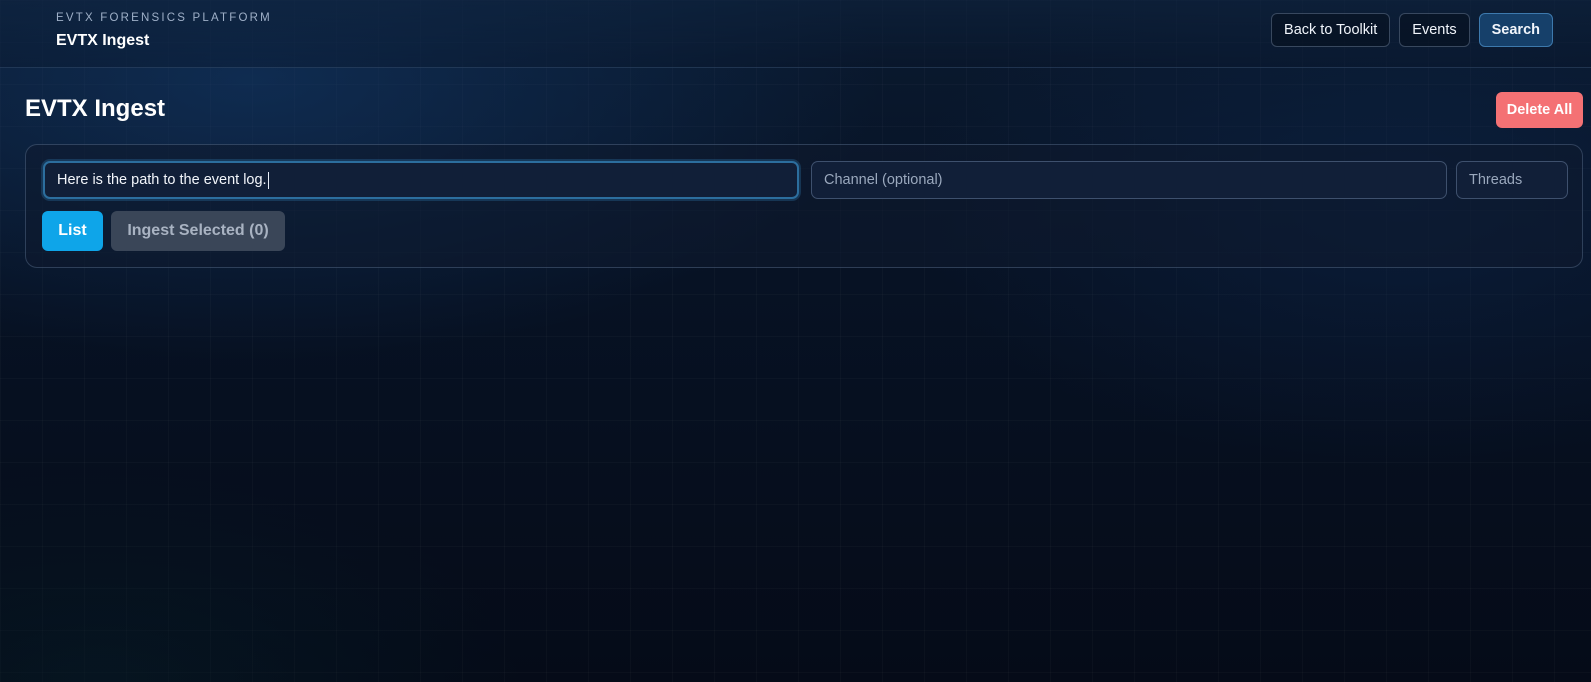 This screenshot has width=1591, height=682. Describe the element at coordinates (268, 180) in the screenshot. I see `text-caret` at that location.